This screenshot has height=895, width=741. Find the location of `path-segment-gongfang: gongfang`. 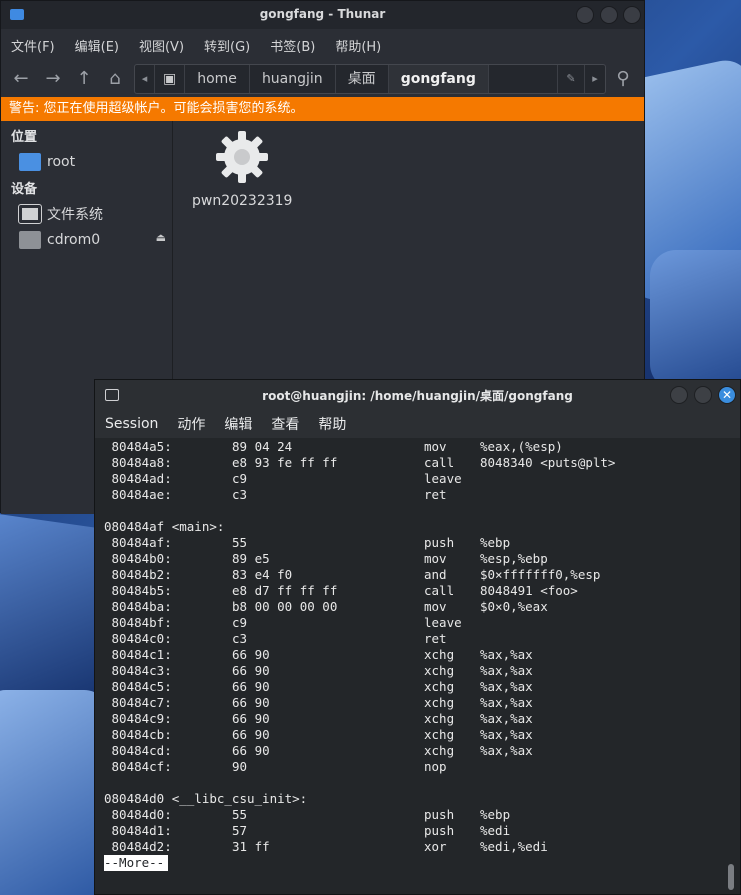

path-segment-gongfang: gongfang is located at coordinates (438, 79).